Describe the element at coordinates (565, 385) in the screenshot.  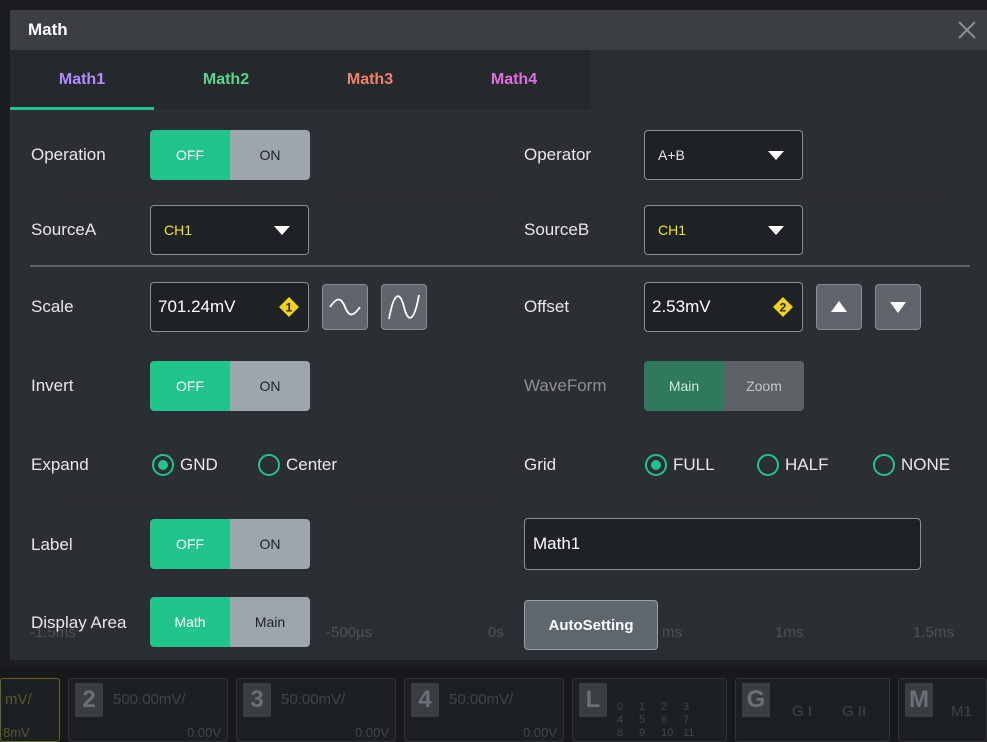
I see `waveform-label: WaveForm` at that location.